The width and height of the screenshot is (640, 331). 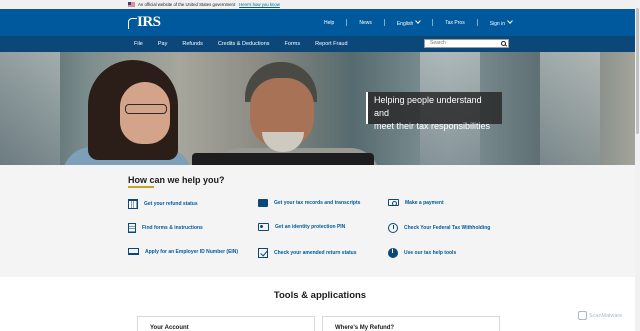 What do you see at coordinates (637, 165) in the screenshot?
I see `page-scrollbar` at bounding box center [637, 165].